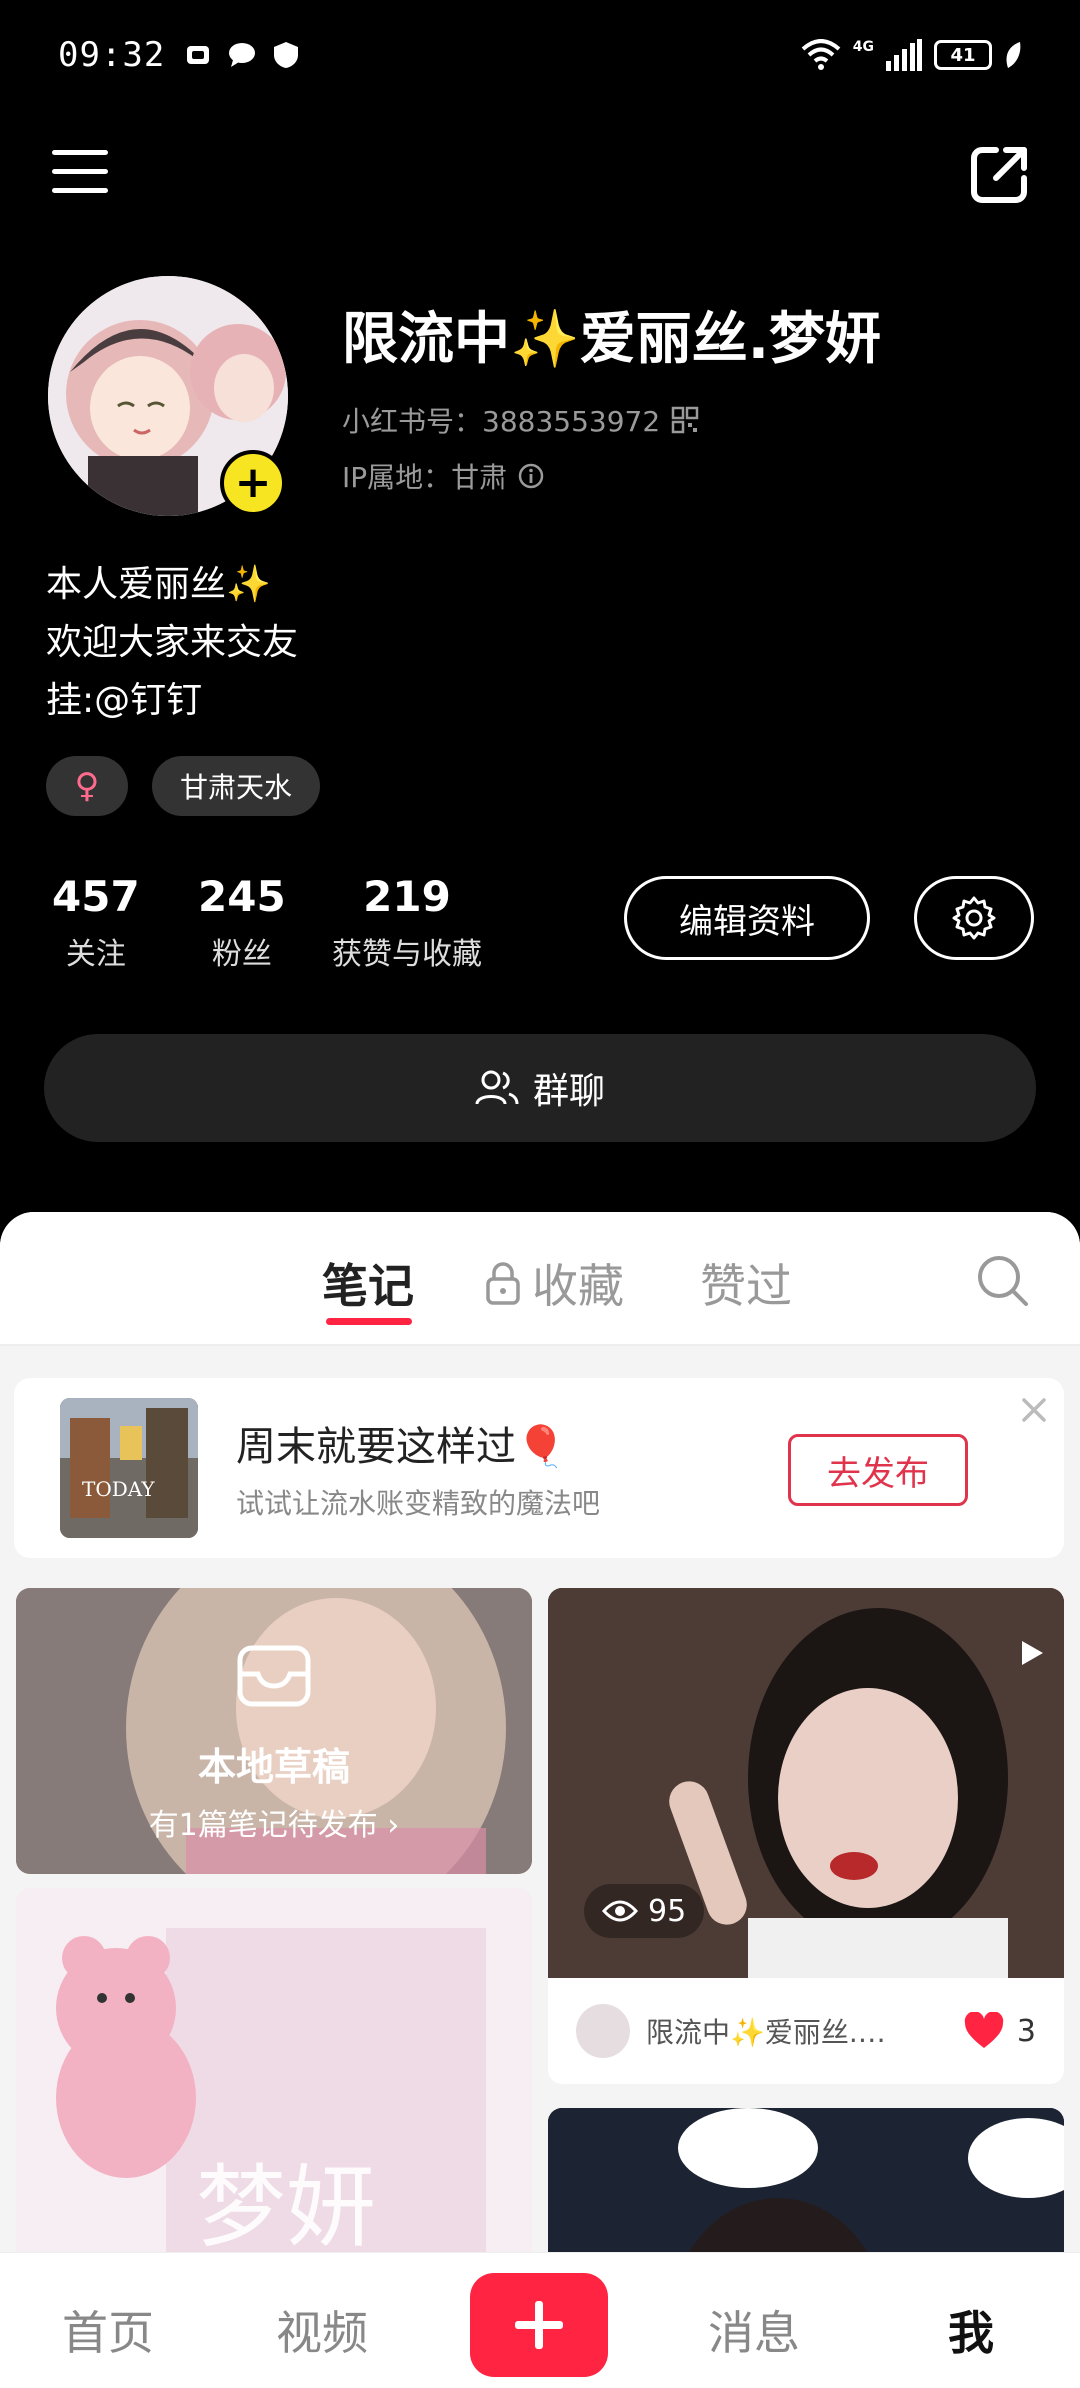 The image size is (1080, 2388). I want to click on author-avatar, so click(603, 2031).